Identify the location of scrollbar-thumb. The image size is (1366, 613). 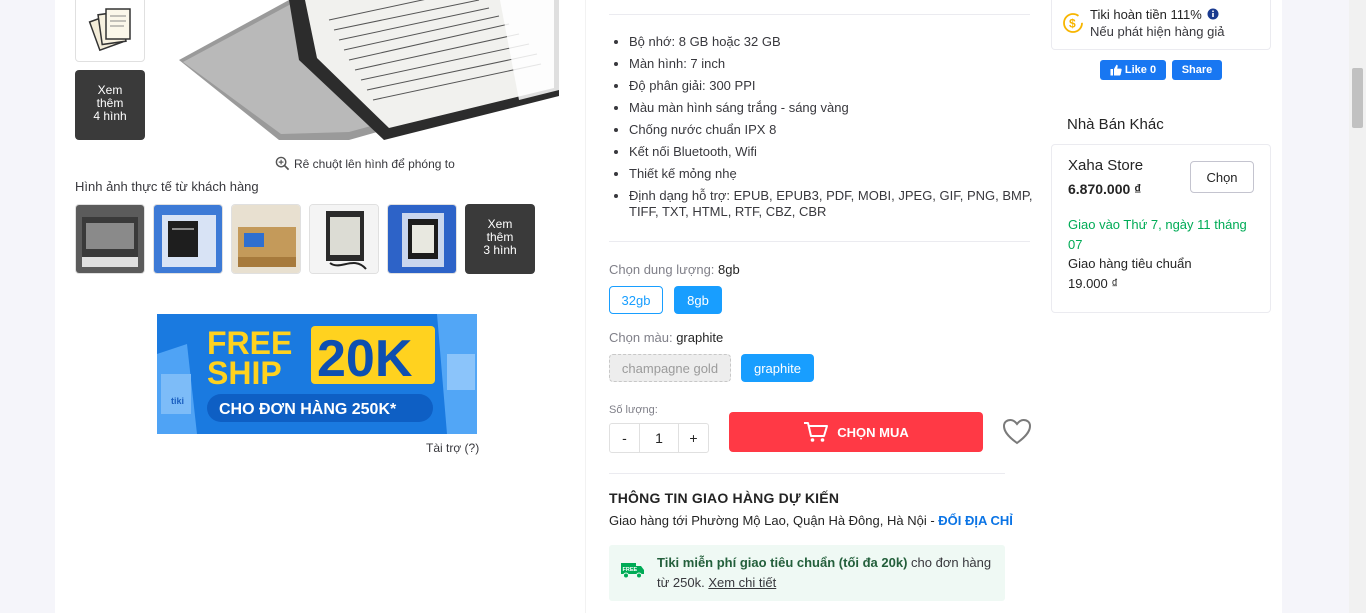
(1357, 98).